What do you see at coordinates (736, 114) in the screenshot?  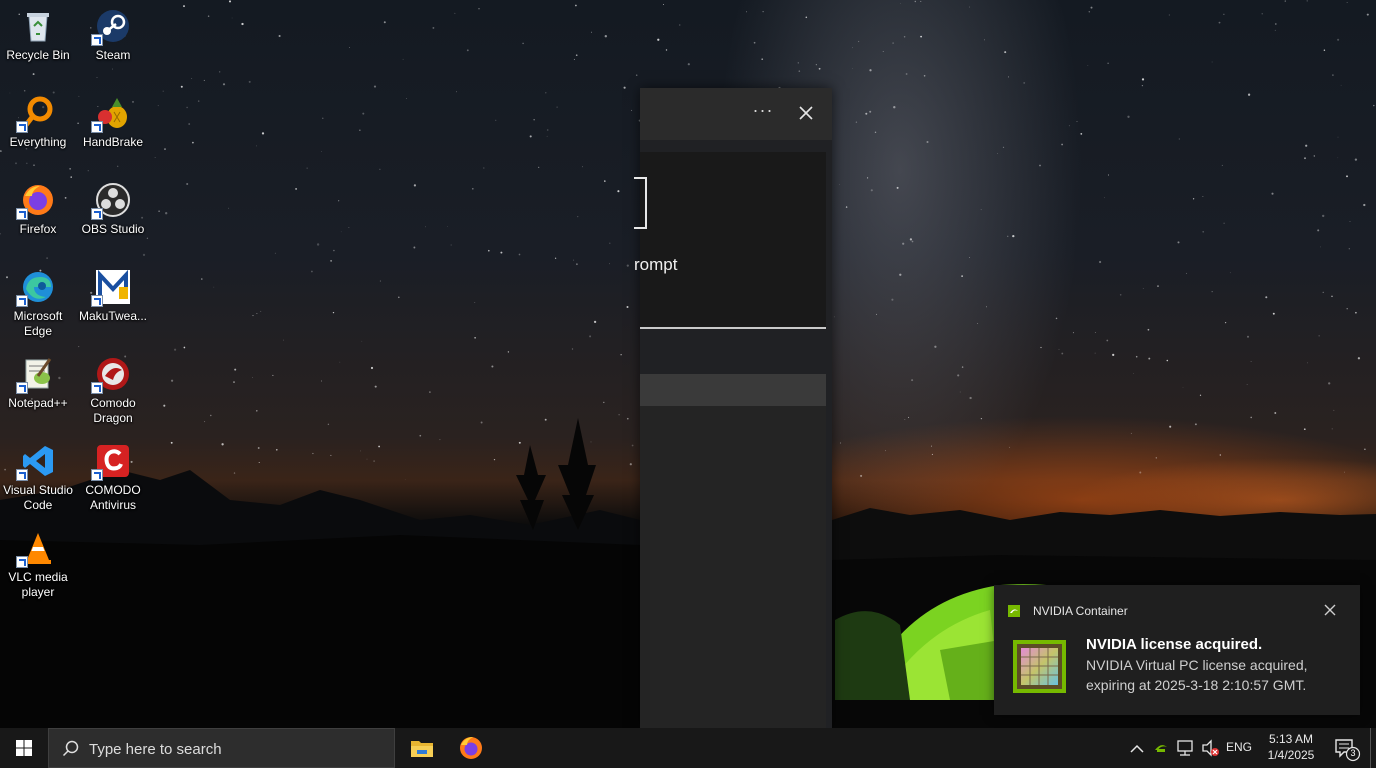 I see `window-titlebar: ···` at bounding box center [736, 114].